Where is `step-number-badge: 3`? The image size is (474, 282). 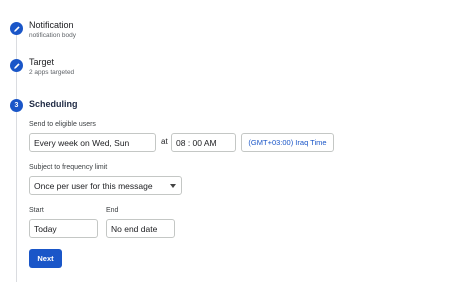 step-number-badge: 3 is located at coordinates (16, 105).